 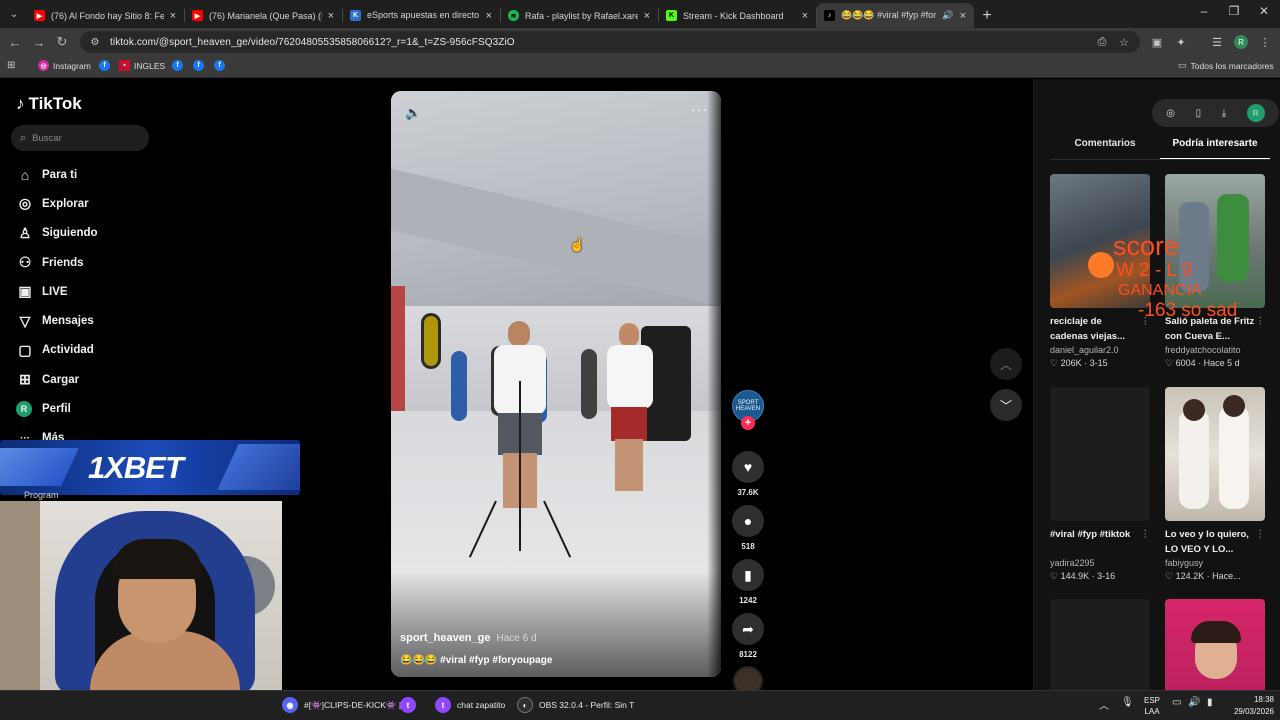 I want to click on site-info-icon: ⚙, so click(x=95, y=42).